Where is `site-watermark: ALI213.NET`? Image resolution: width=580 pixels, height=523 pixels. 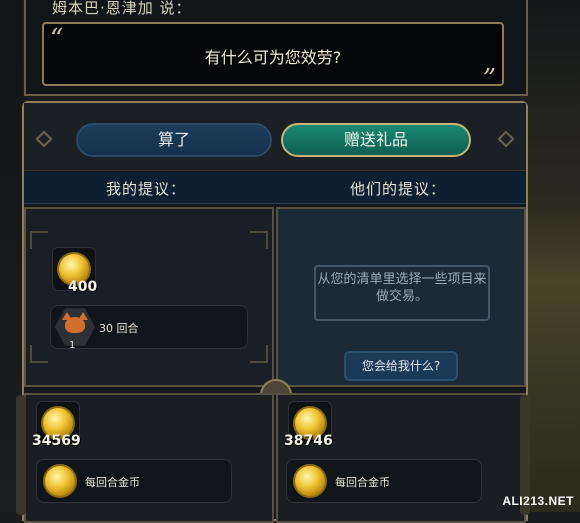 site-watermark: ALI213.NET is located at coordinates (538, 501).